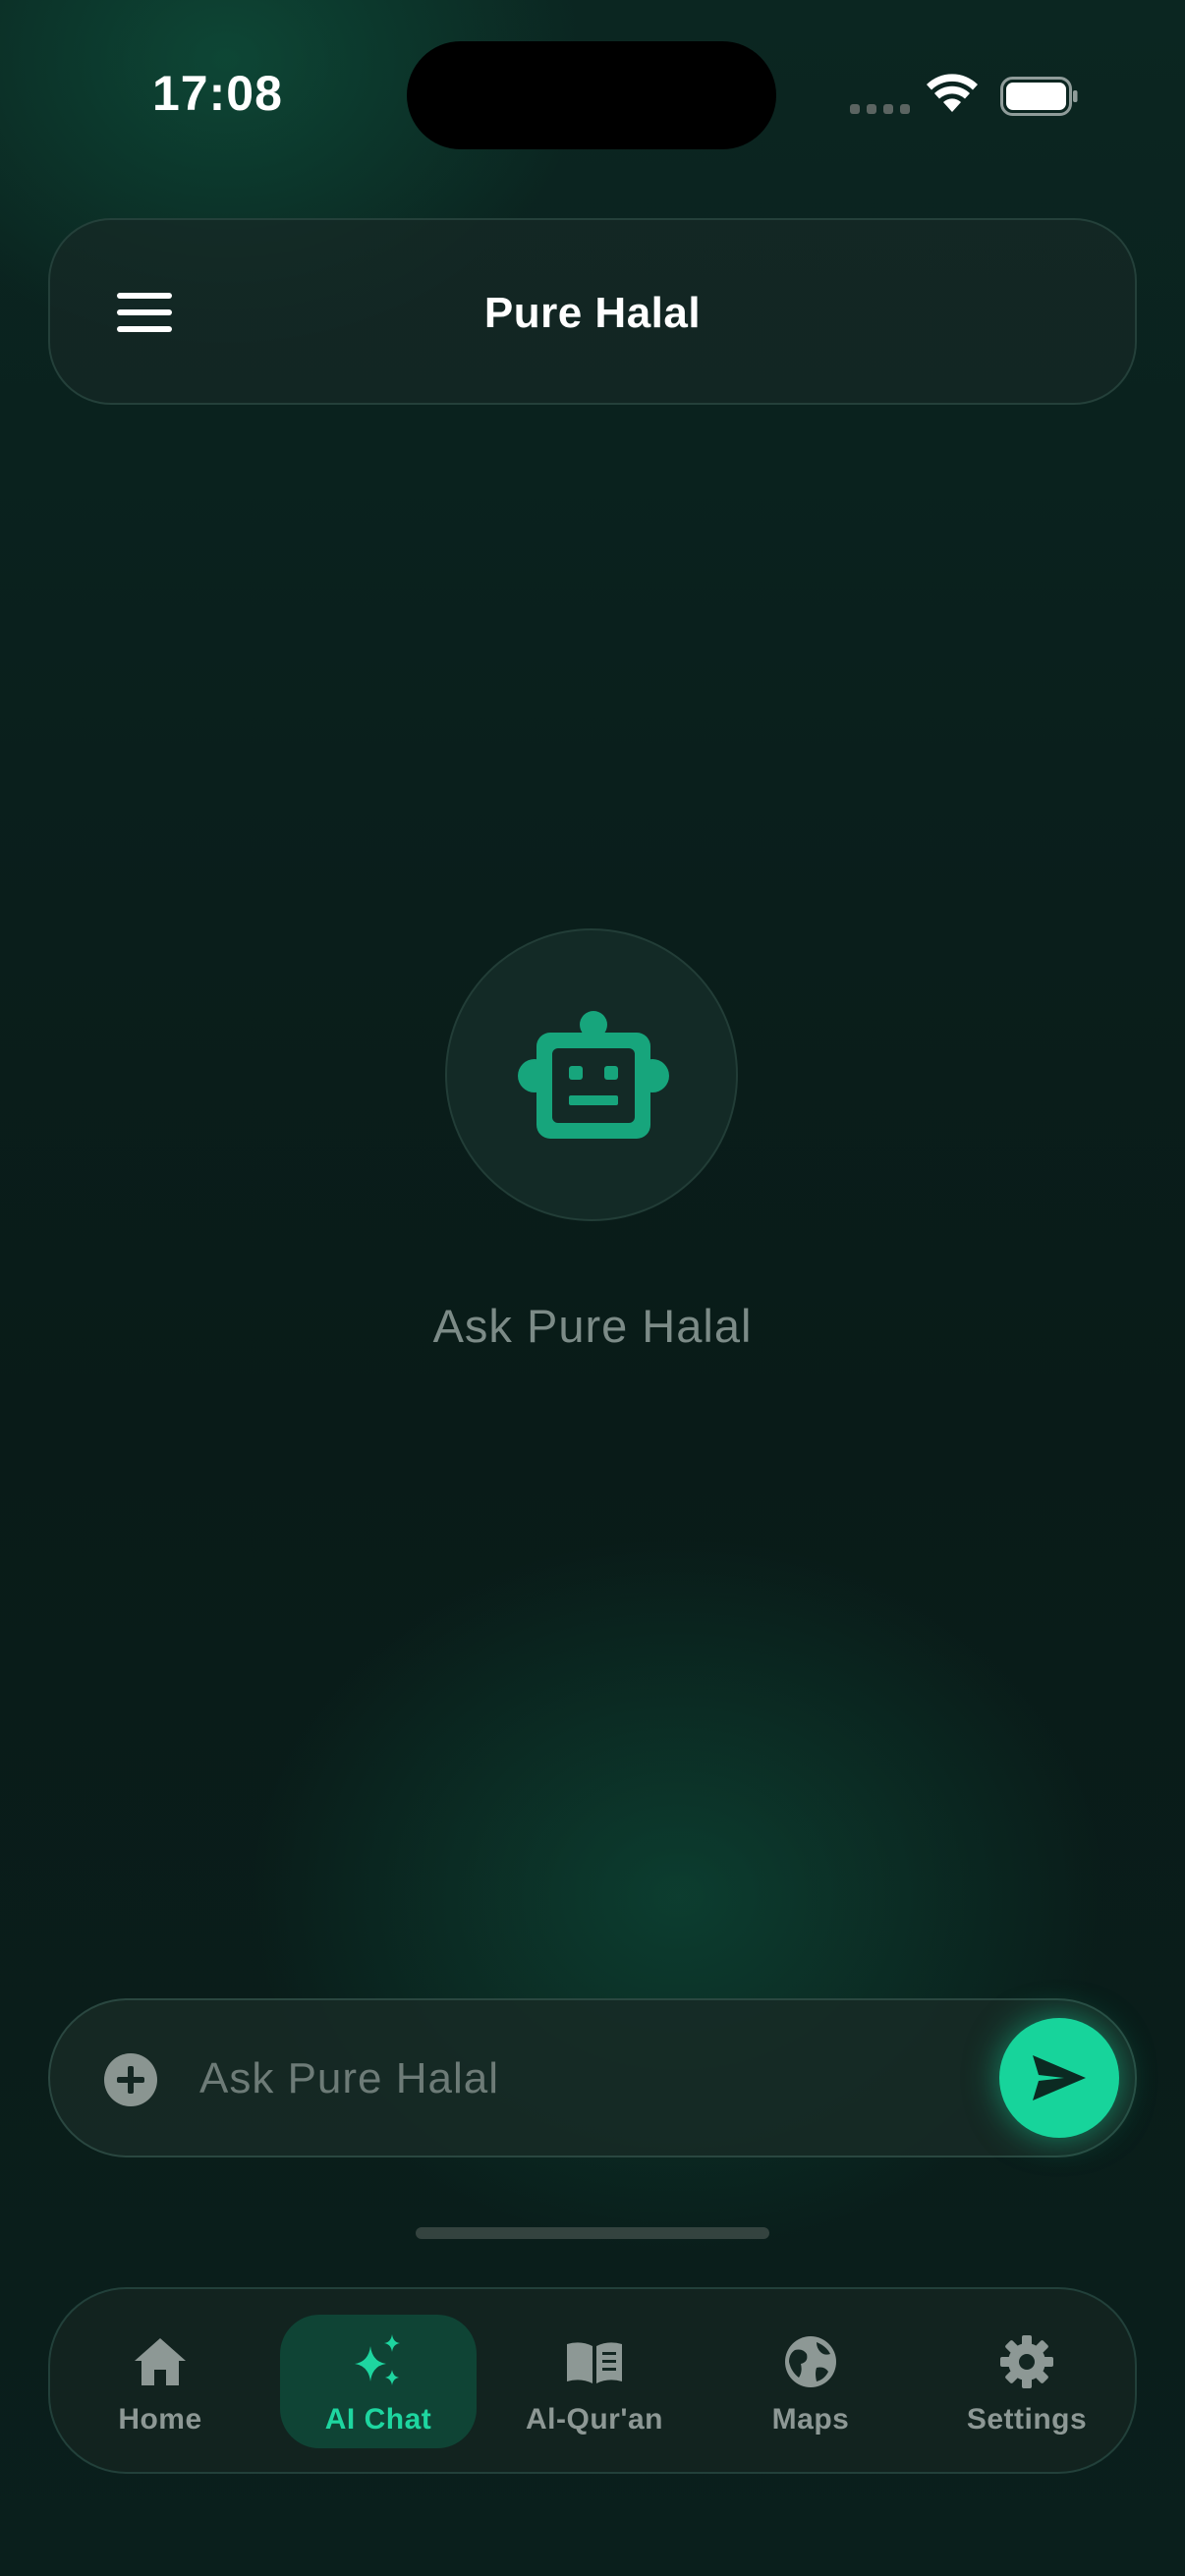 Image resolution: width=1185 pixels, height=2576 pixels. What do you see at coordinates (953, 93) in the screenshot?
I see `wifi-icon` at bounding box center [953, 93].